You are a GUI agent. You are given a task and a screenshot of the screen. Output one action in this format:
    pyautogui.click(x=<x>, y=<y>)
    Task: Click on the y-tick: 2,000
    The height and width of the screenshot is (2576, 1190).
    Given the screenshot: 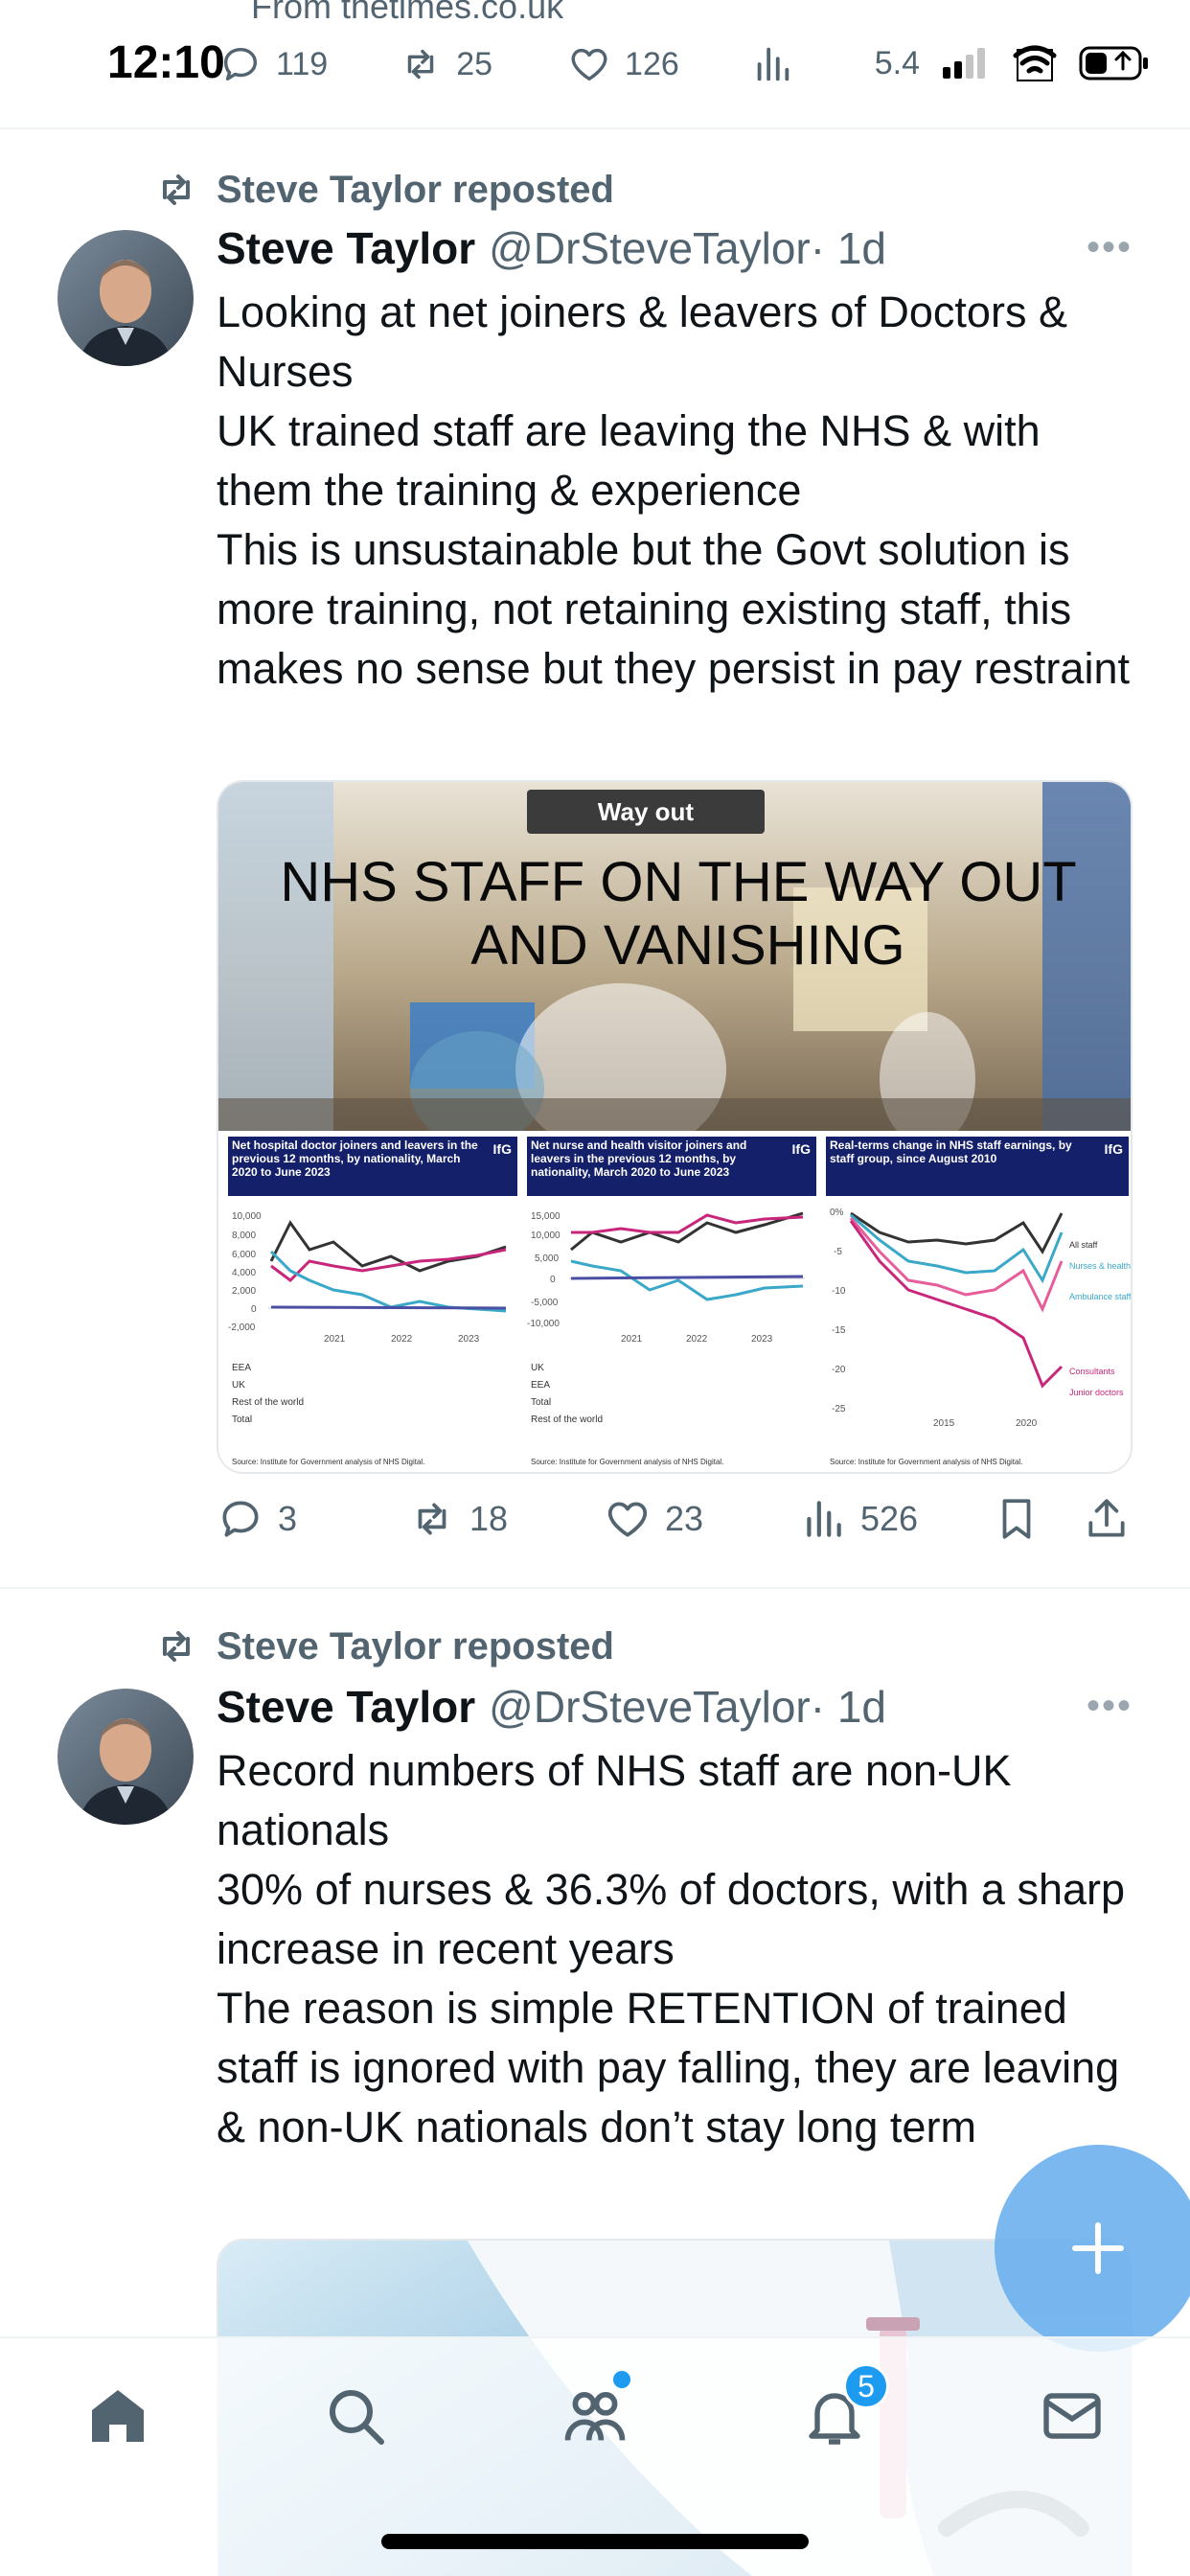 What is the action you would take?
    pyautogui.click(x=244, y=1291)
    